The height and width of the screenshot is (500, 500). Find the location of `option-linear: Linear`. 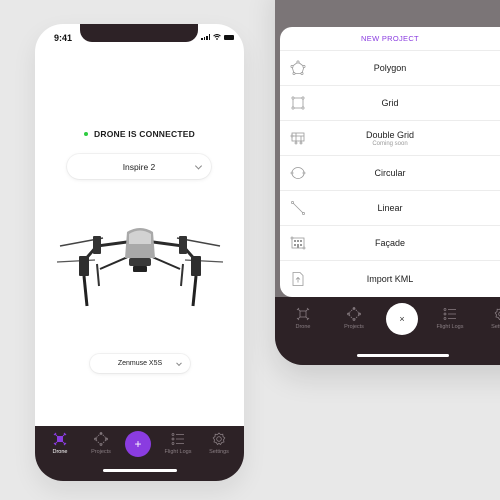

option-linear: Linear is located at coordinates (390, 208).